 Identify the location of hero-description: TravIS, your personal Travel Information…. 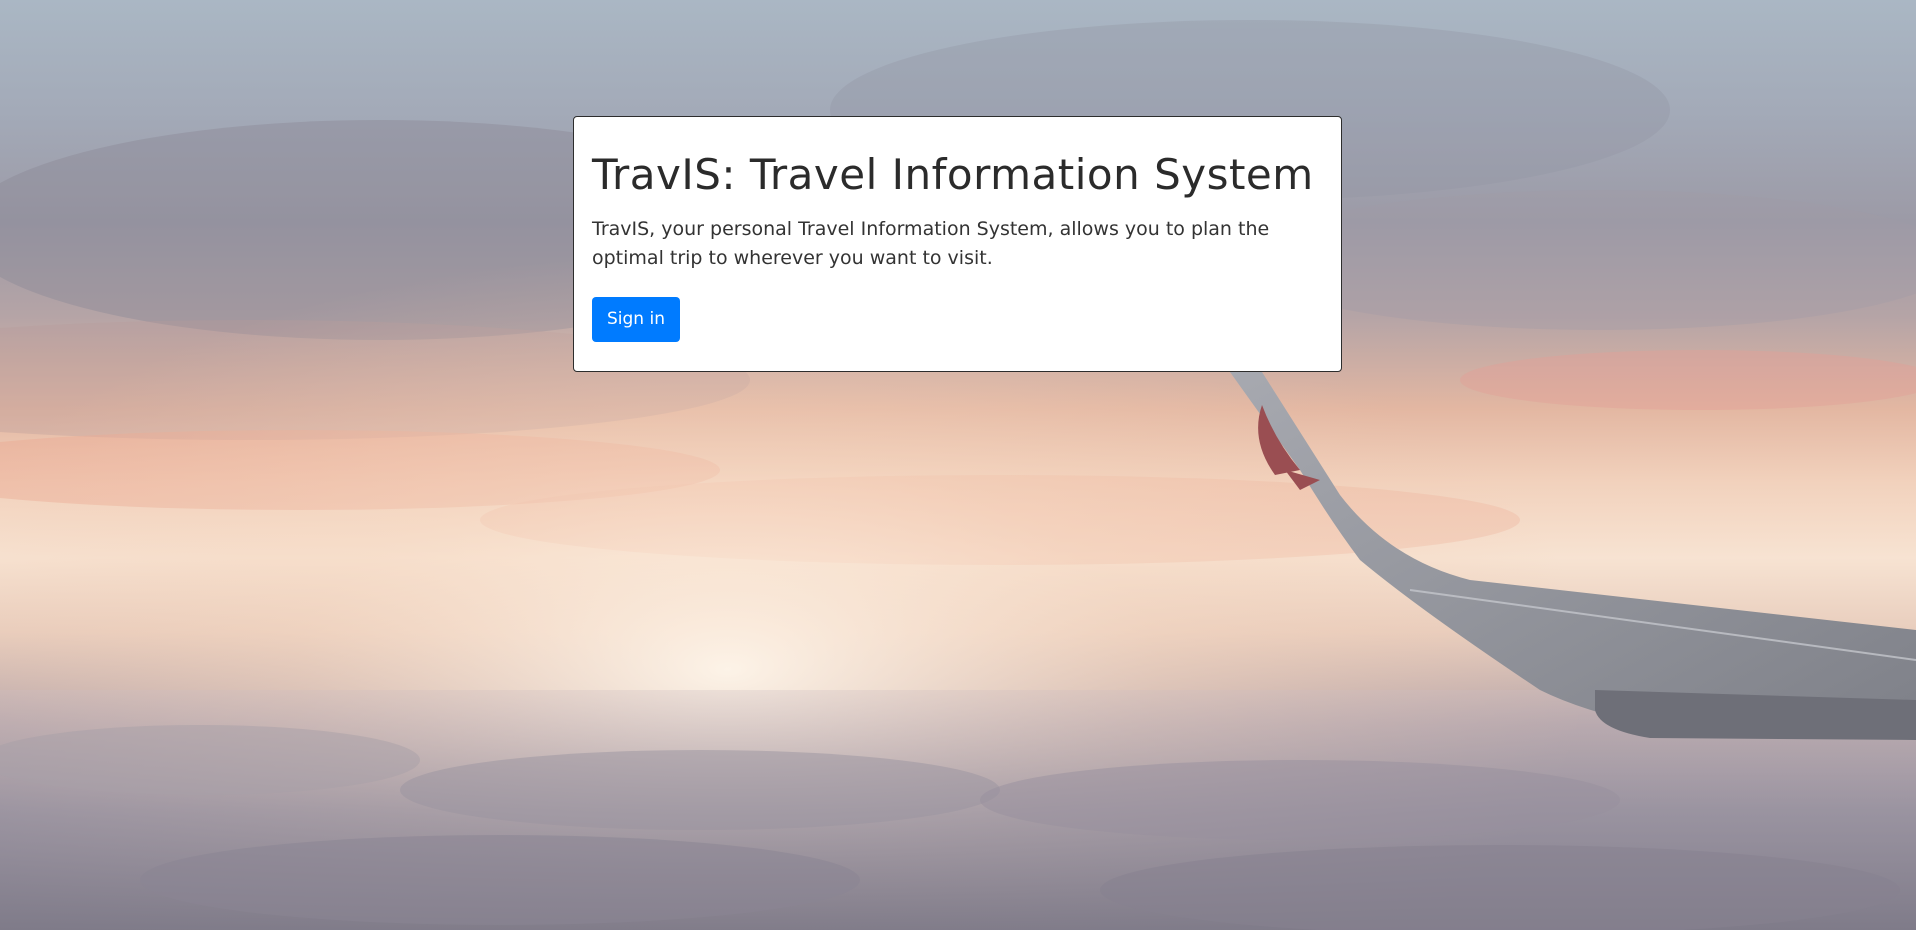
(931, 243).